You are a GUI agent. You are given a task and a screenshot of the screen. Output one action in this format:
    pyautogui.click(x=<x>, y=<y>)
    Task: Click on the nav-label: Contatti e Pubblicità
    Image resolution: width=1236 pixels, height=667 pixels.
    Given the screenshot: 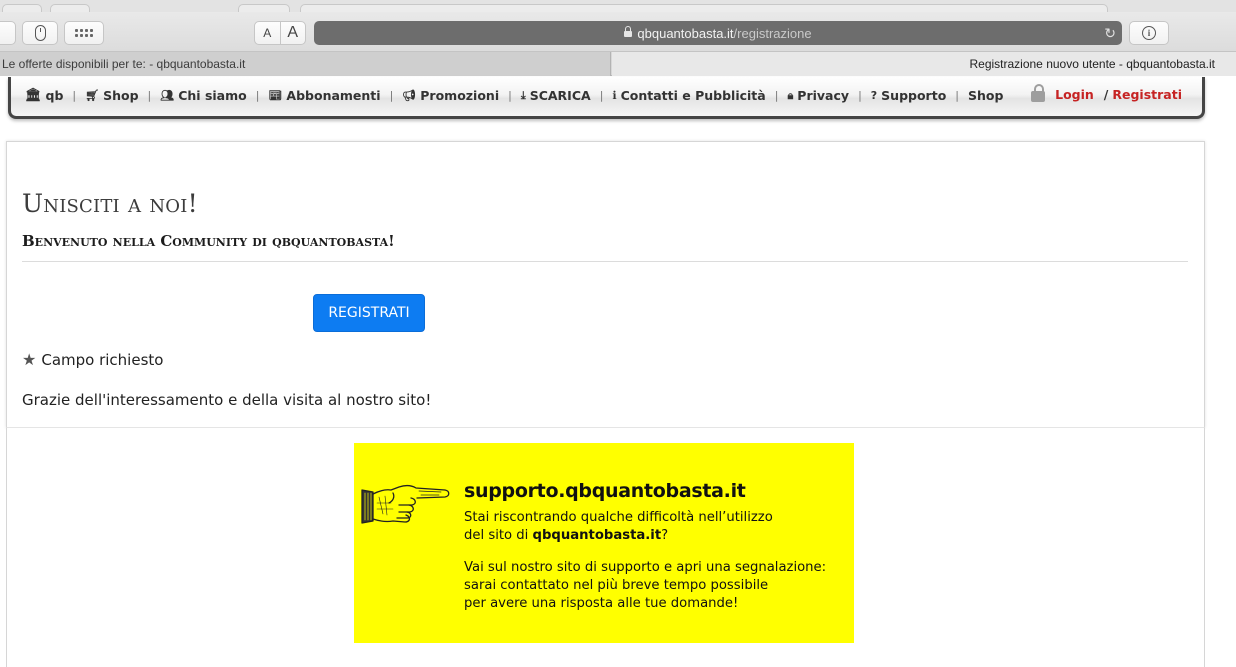 What is the action you would take?
    pyautogui.click(x=693, y=95)
    